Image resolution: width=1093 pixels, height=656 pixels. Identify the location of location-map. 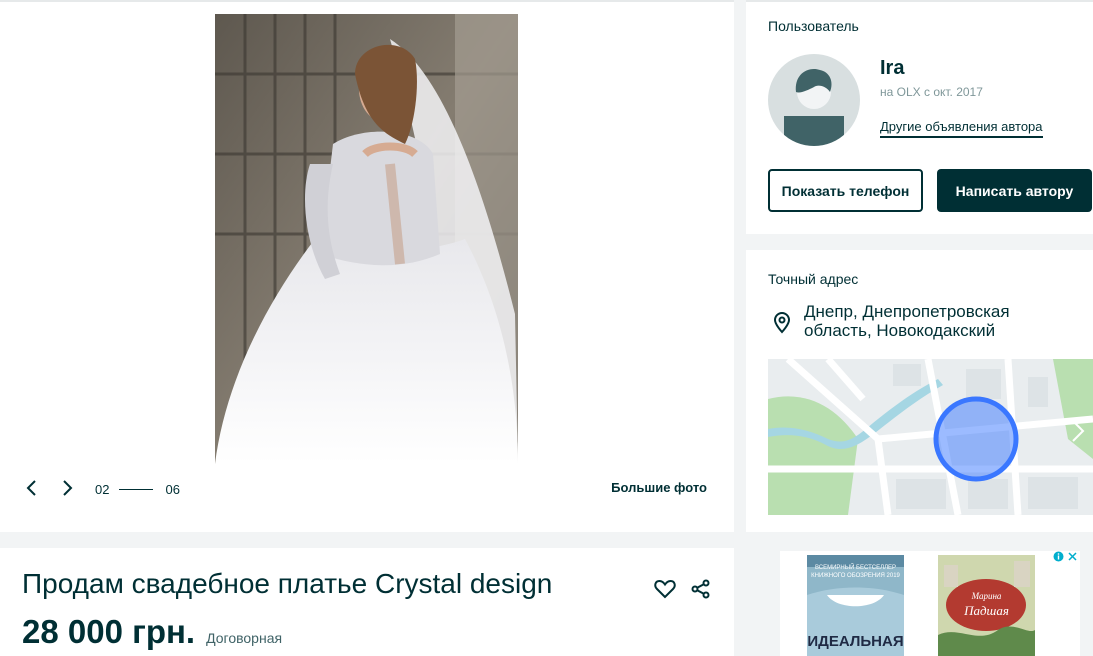
(930, 437).